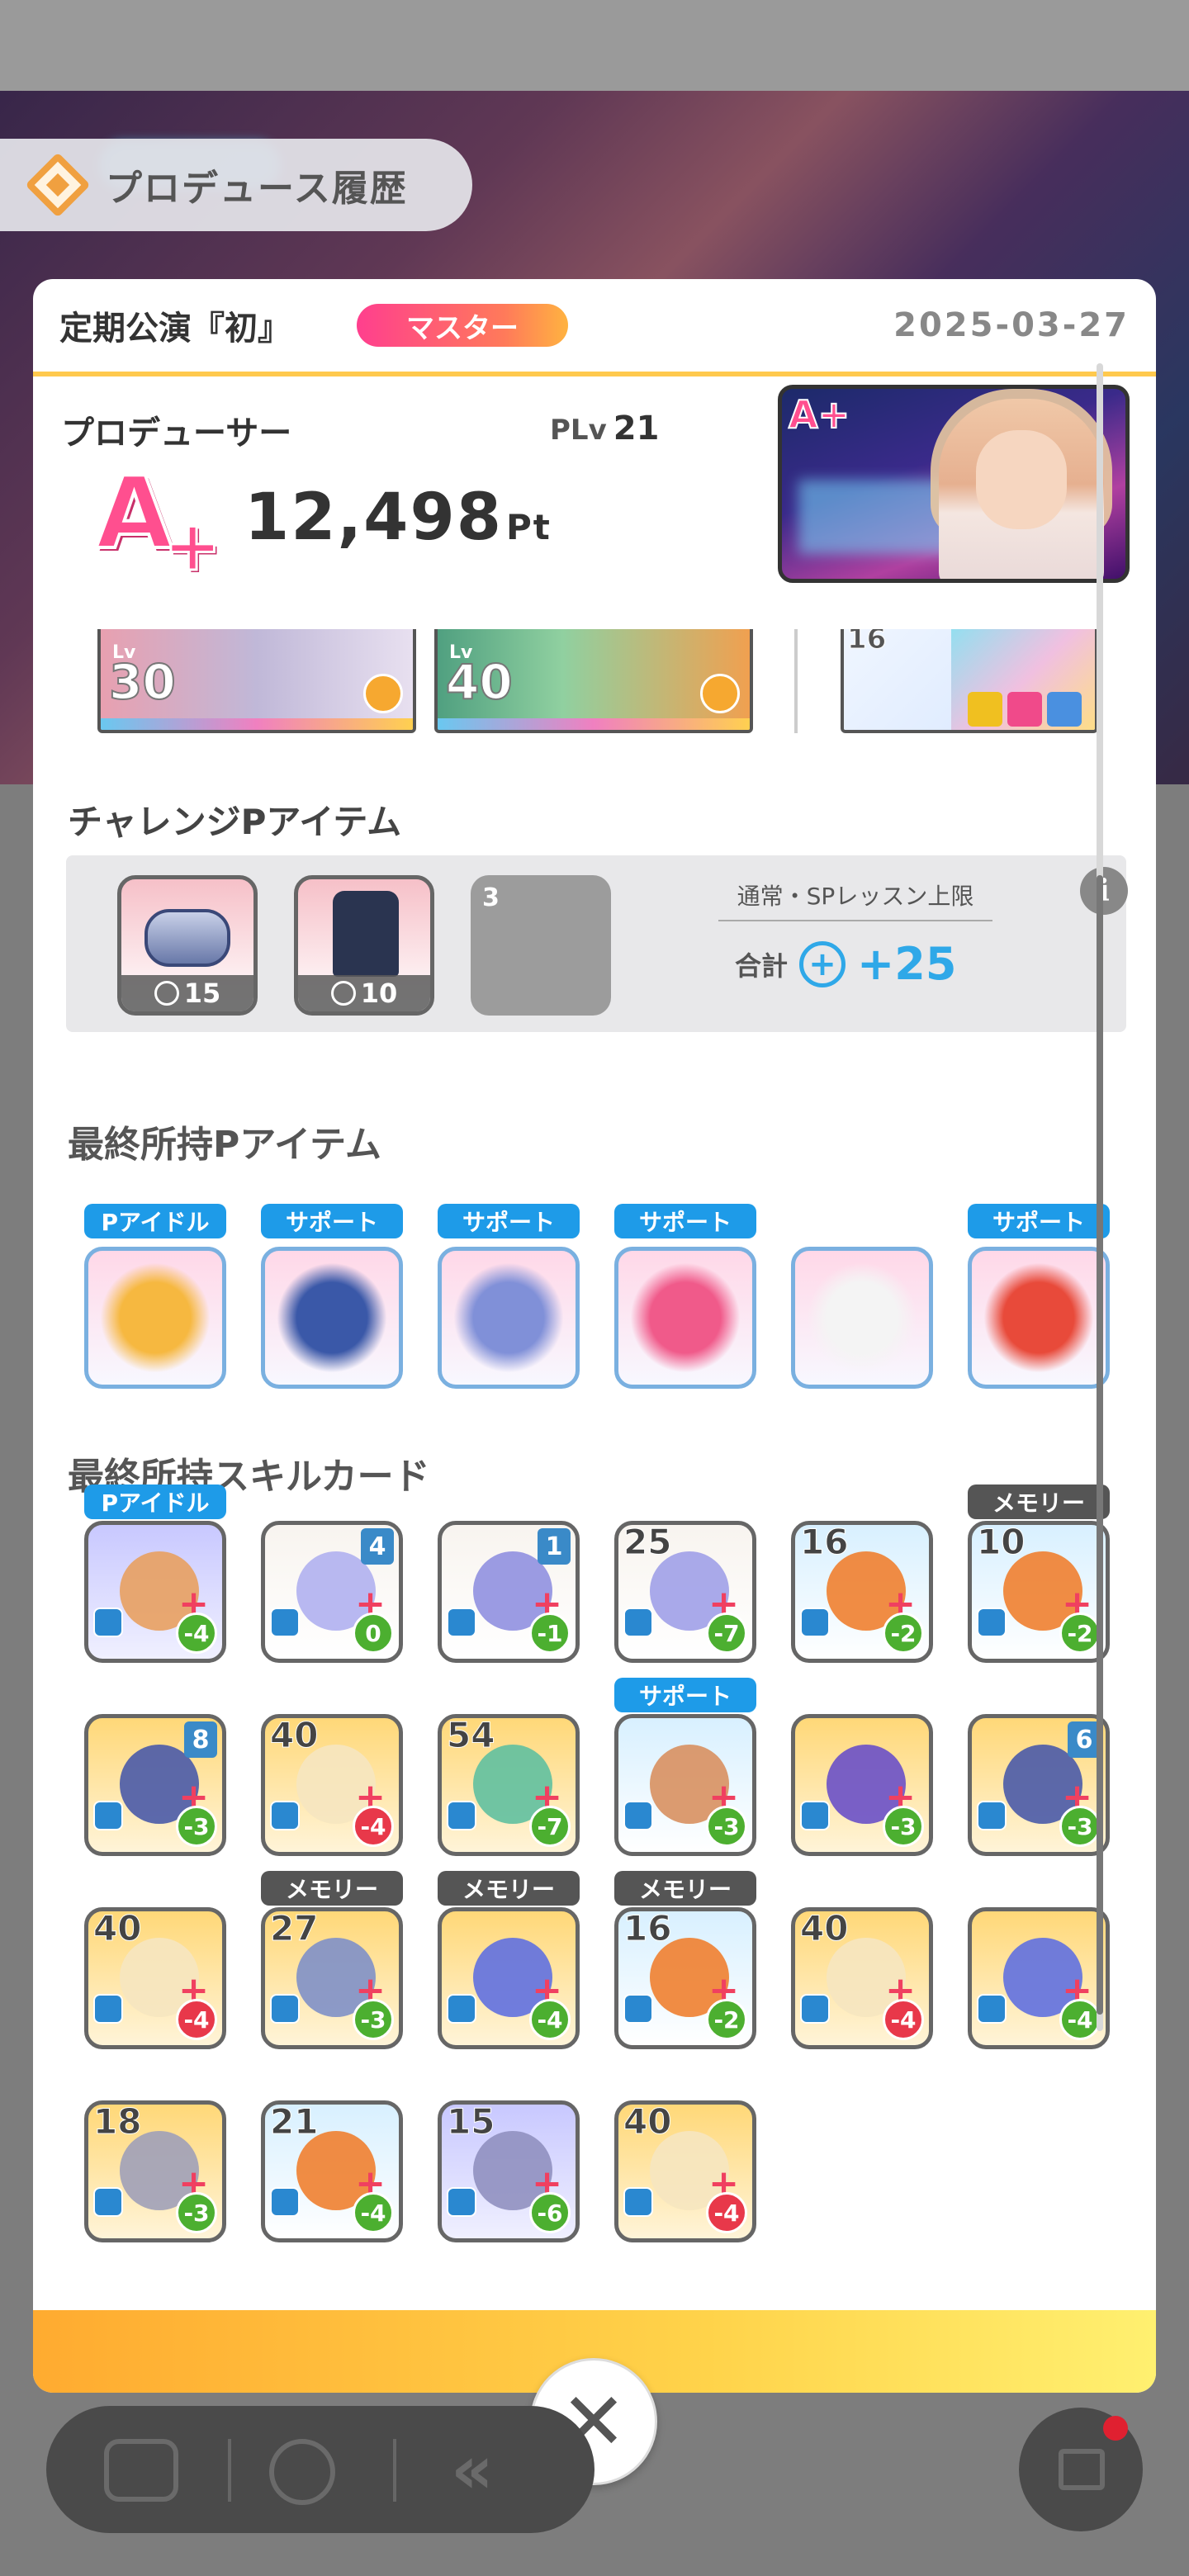 This screenshot has width=1189, height=2576. I want to click on menu-icon, so click(1082, 2469).